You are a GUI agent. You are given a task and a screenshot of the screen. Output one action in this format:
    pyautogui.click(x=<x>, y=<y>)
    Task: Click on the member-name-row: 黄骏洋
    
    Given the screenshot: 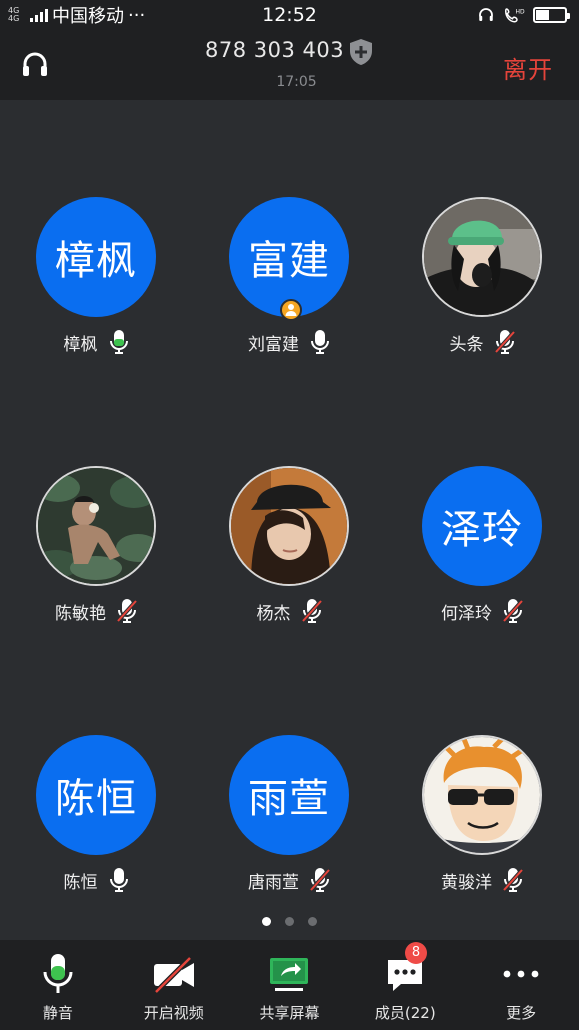 What is the action you would take?
    pyautogui.click(x=482, y=880)
    